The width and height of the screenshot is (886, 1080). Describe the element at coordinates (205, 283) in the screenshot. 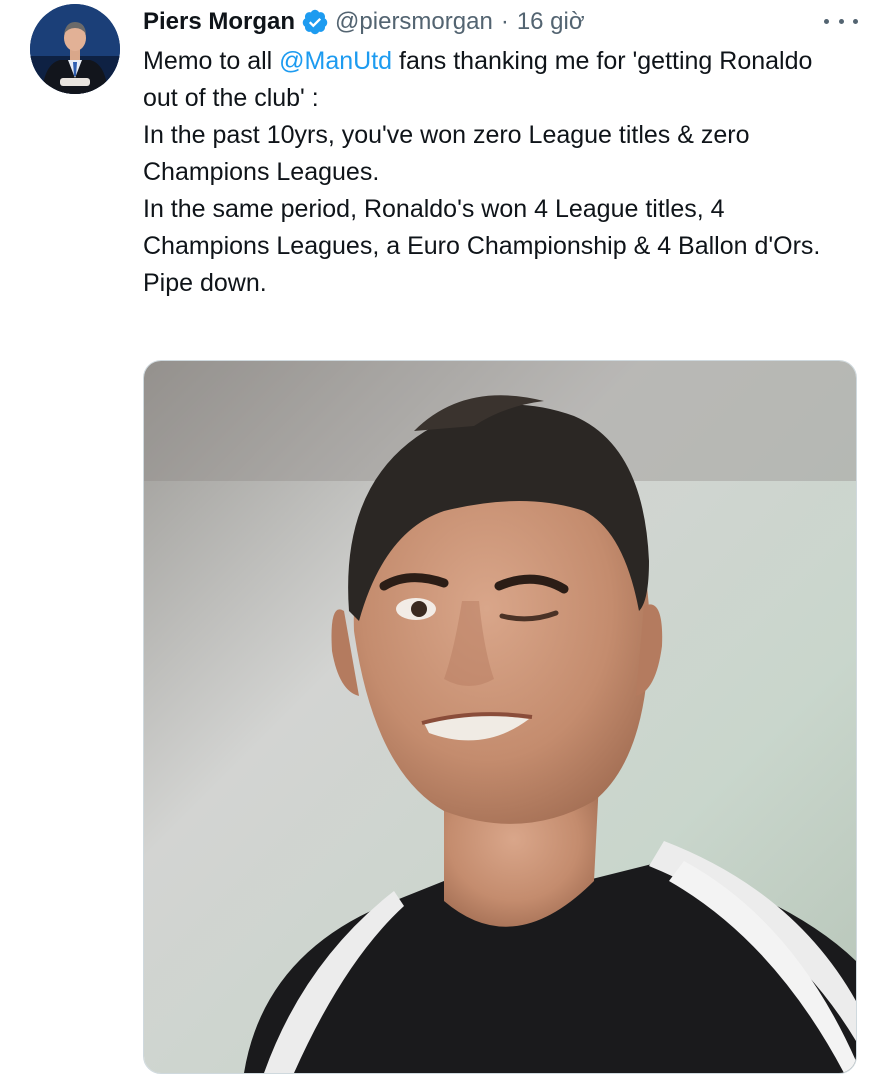

I see `tweet-paragraph-4: Pipe down.` at that location.